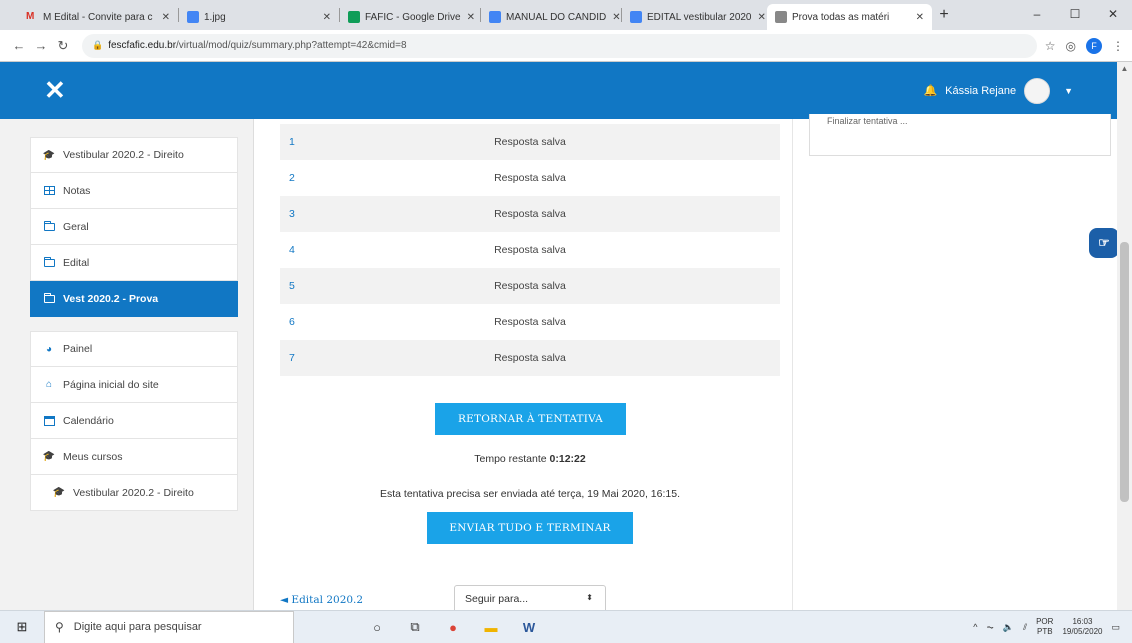 Image resolution: width=1132 pixels, height=643 pixels. What do you see at coordinates (1068, 91) in the screenshot?
I see `chevron-down-icon: ▼` at bounding box center [1068, 91].